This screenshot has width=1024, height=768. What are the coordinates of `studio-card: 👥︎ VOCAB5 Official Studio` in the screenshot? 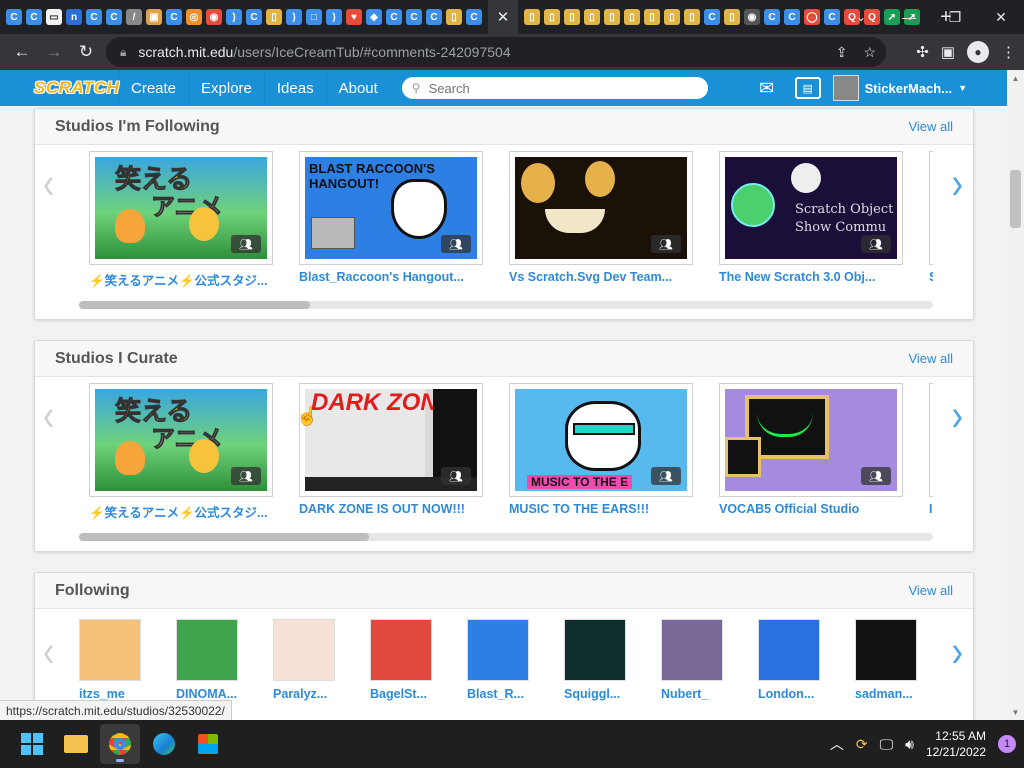 It's located at (811, 449).